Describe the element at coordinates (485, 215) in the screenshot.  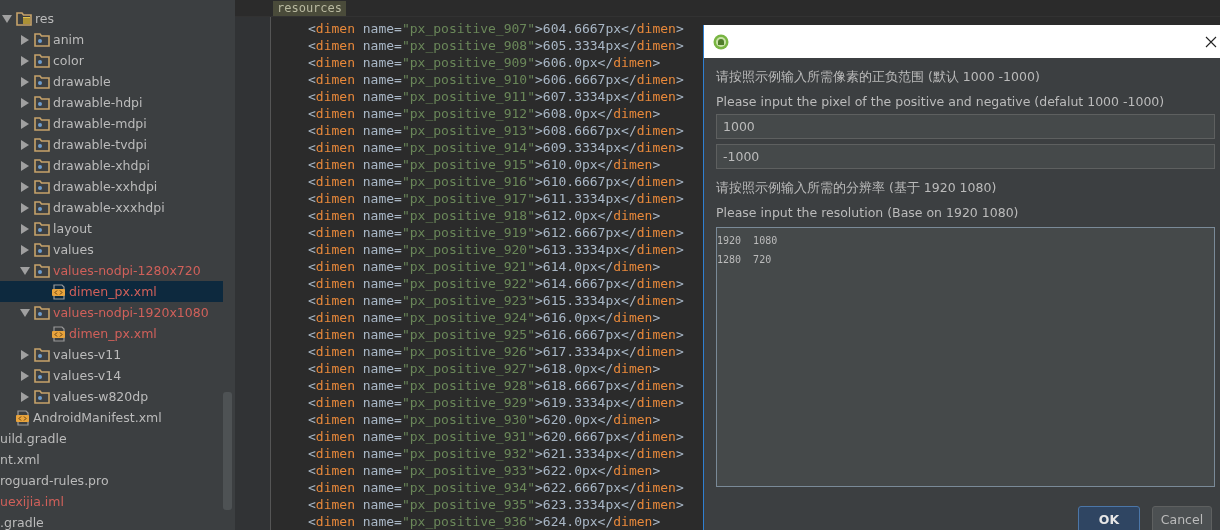
I see `code-line: <dimen name="px_positive_918">612.0px</dimen>` at that location.